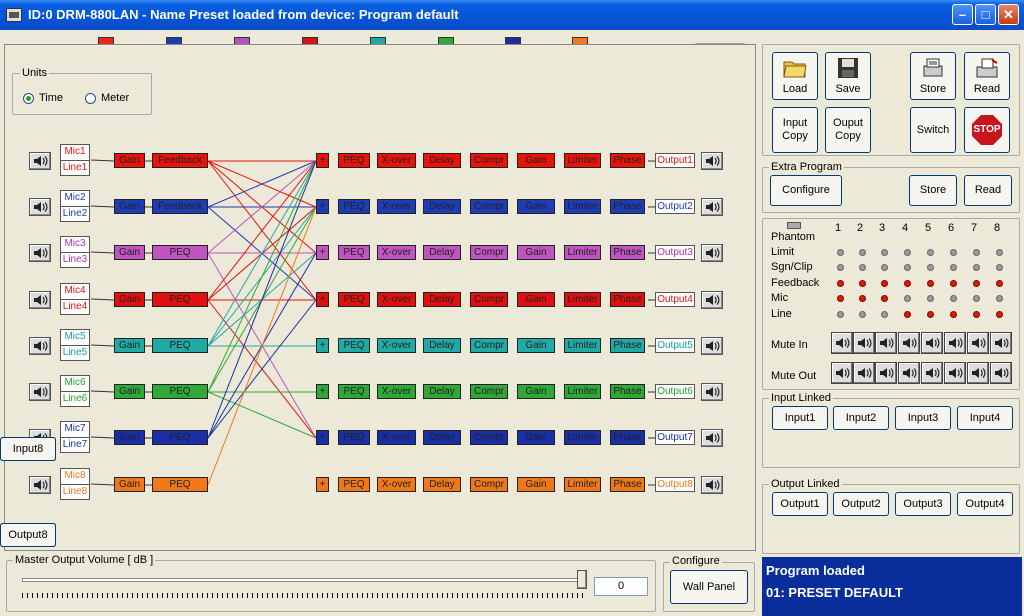  Describe the element at coordinates (536, 391) in the screenshot. I see `output6-gain-block: Gain` at that location.